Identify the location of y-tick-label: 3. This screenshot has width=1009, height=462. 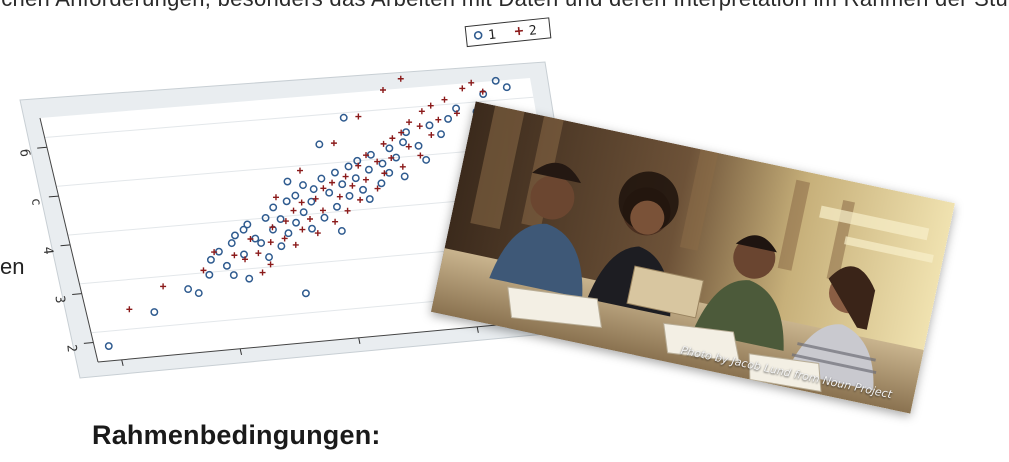
(59, 299).